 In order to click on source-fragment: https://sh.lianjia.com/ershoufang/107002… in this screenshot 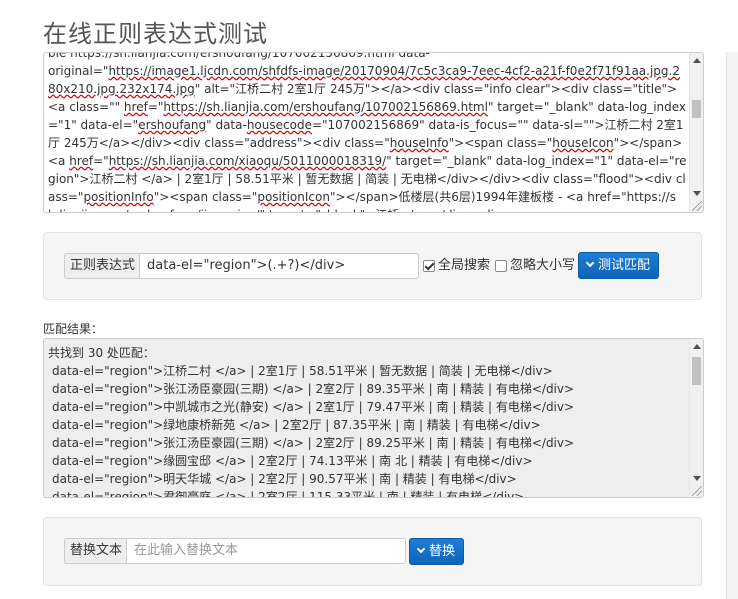, I will do `click(325, 107)`.